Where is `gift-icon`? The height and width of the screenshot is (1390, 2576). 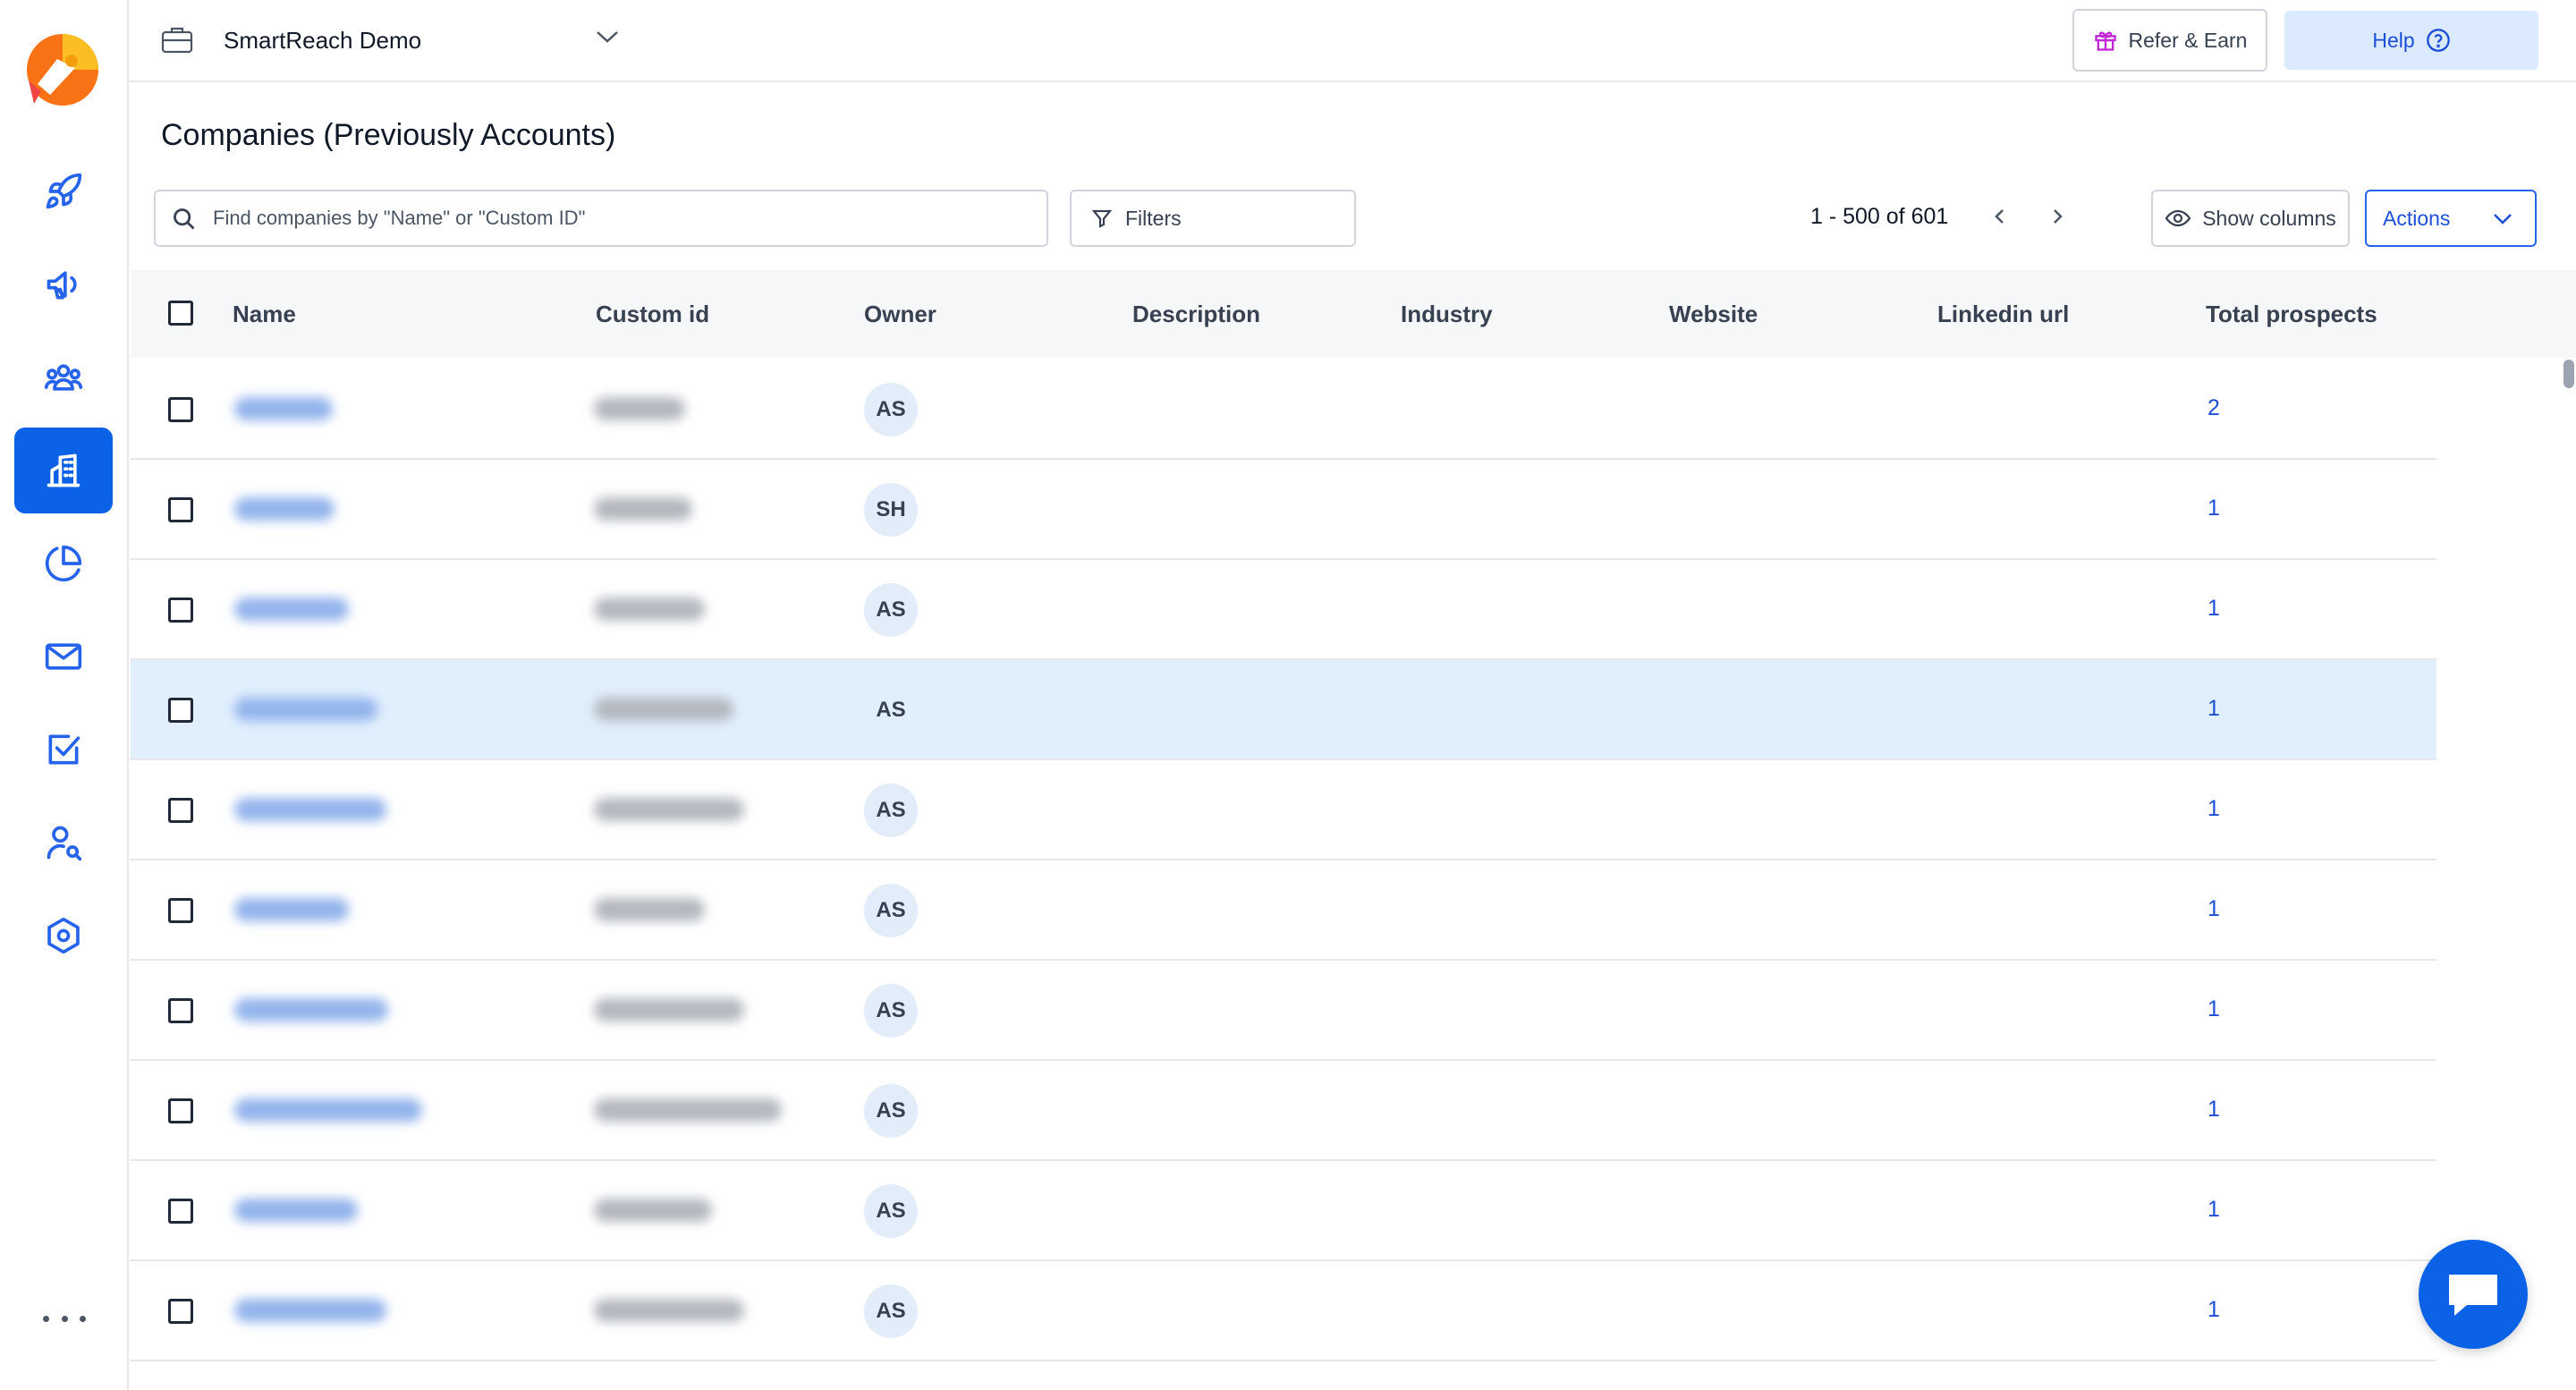 gift-icon is located at coordinates (2105, 41).